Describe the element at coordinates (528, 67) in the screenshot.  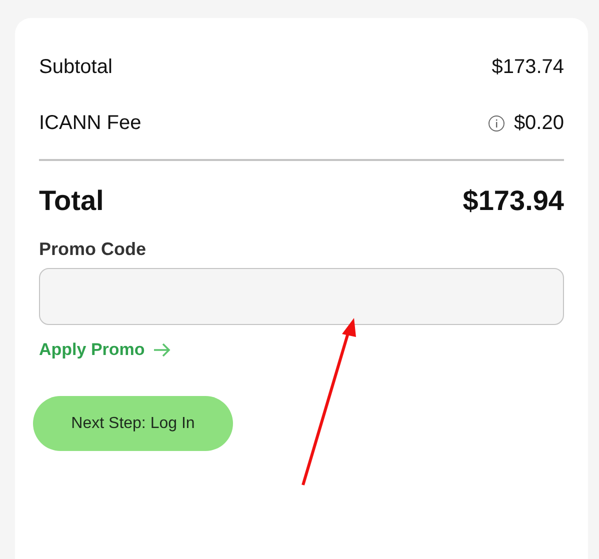
I see `line-amount: $173.74` at that location.